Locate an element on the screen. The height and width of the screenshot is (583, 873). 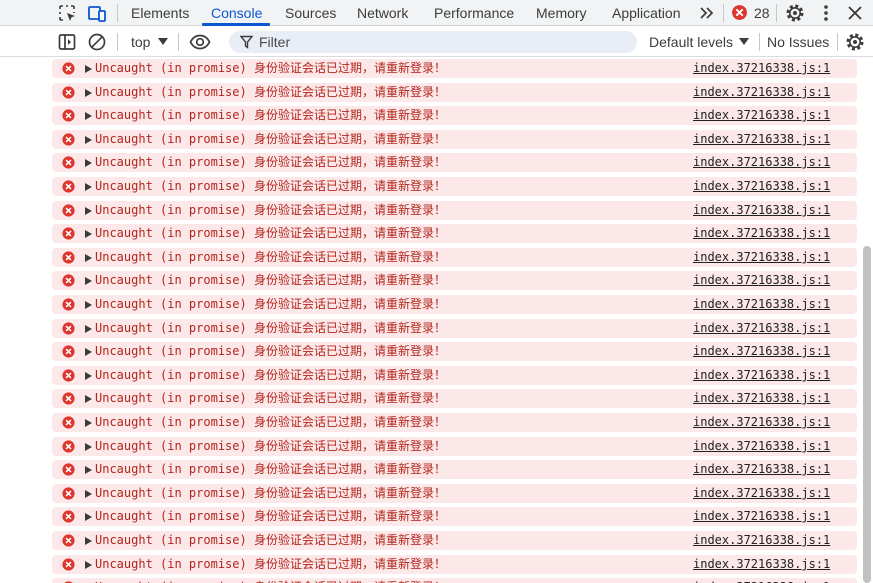
tab-network: Network is located at coordinates (382, 12).